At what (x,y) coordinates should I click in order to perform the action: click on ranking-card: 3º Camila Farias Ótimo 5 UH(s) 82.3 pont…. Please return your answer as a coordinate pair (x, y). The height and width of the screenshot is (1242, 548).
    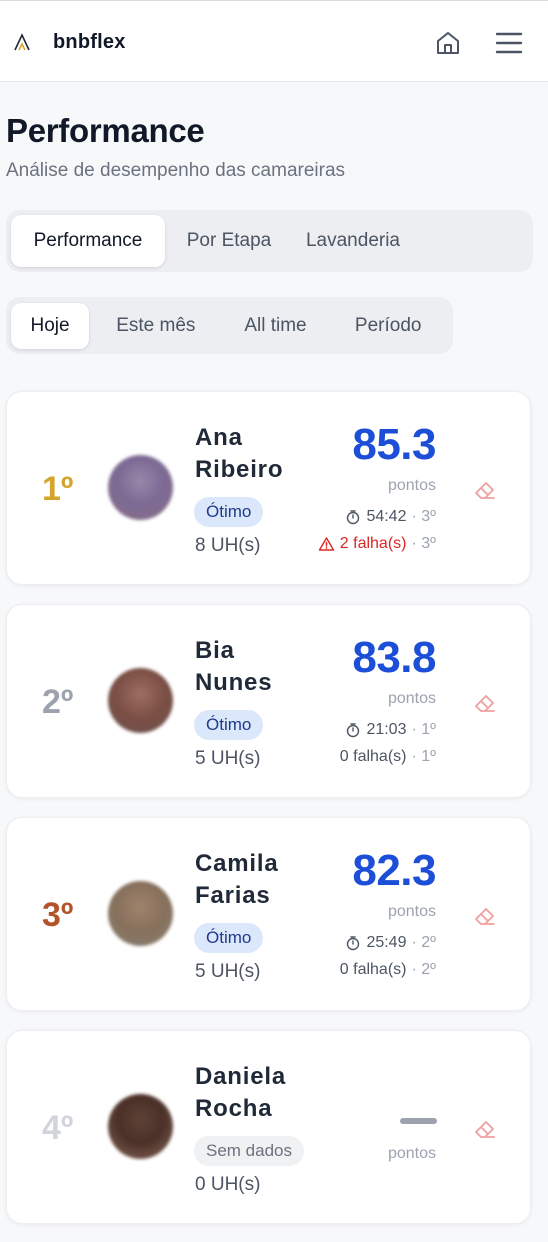
    Looking at the image, I should click on (268, 914).